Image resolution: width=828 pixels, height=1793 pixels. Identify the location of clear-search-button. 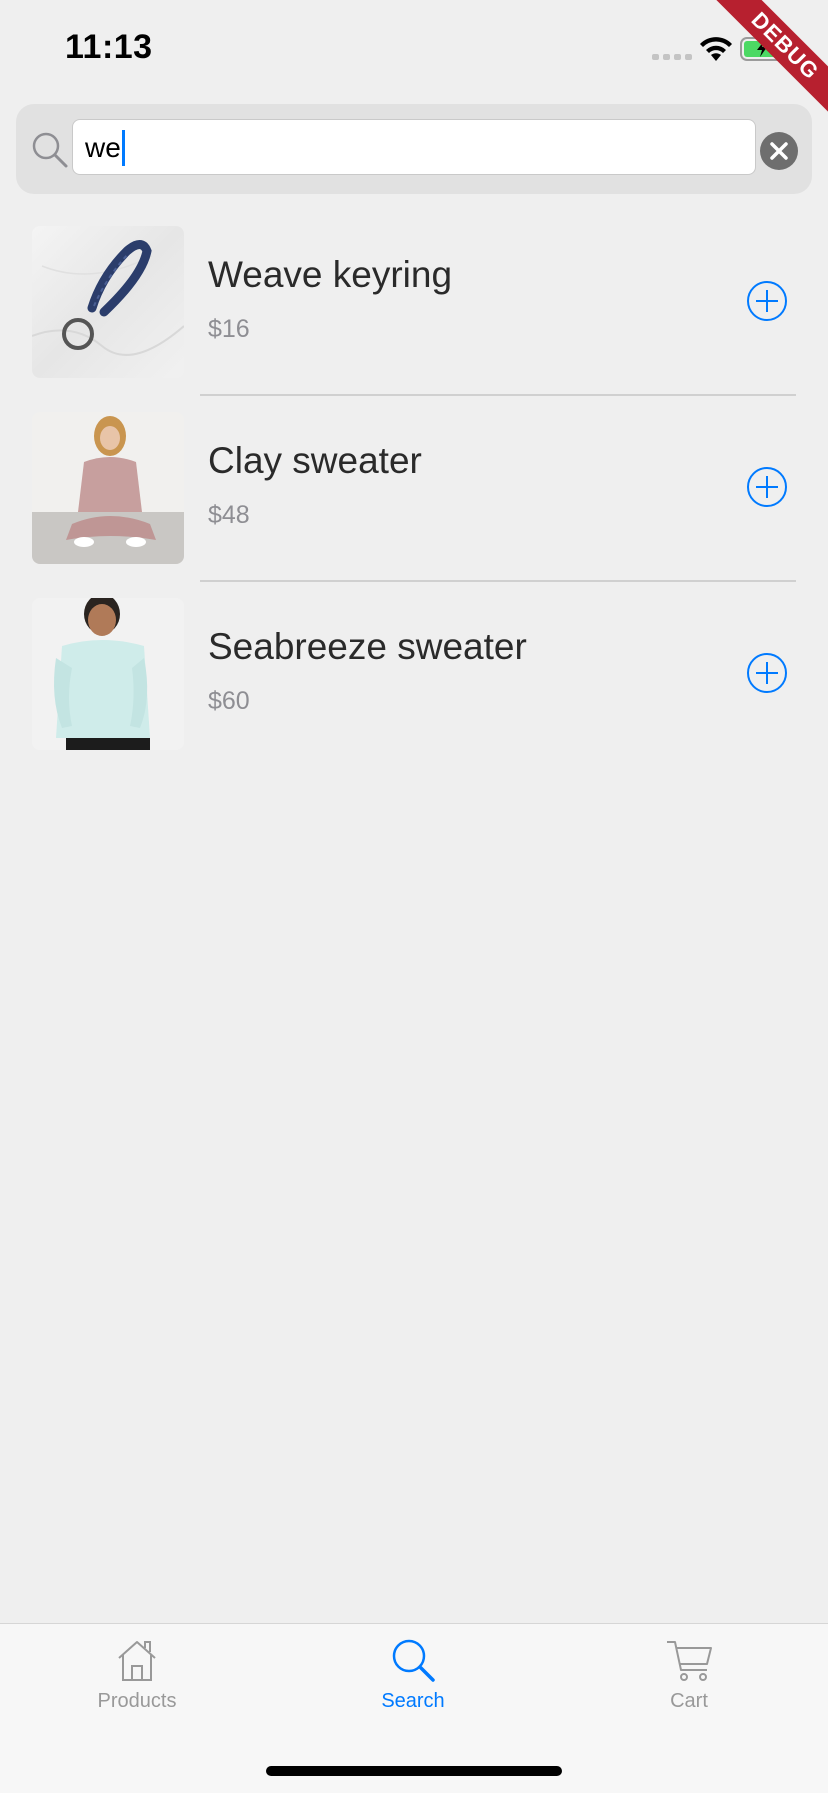
(779, 151).